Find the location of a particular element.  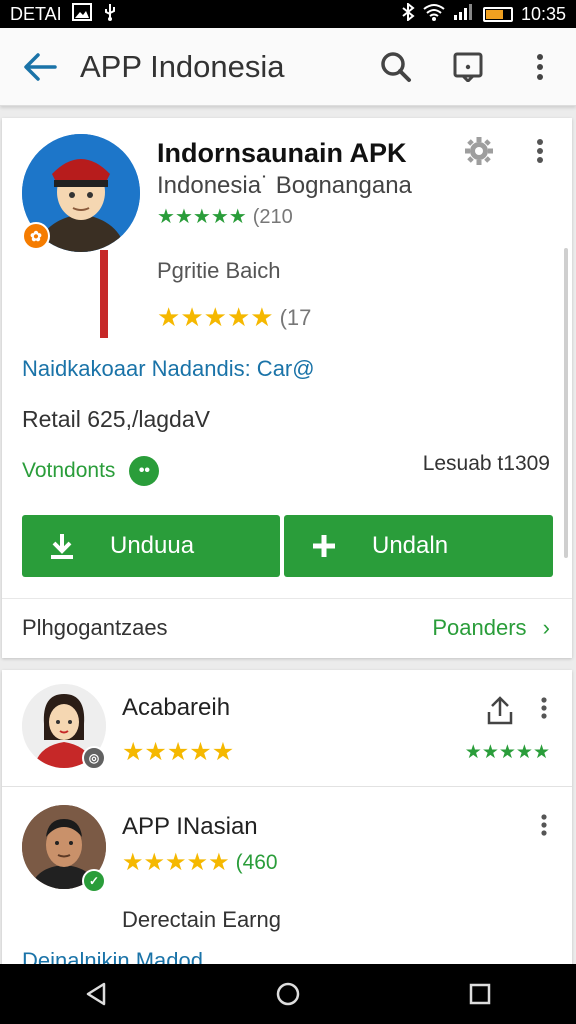

triangle-back-icon is located at coordinates (96, 994).